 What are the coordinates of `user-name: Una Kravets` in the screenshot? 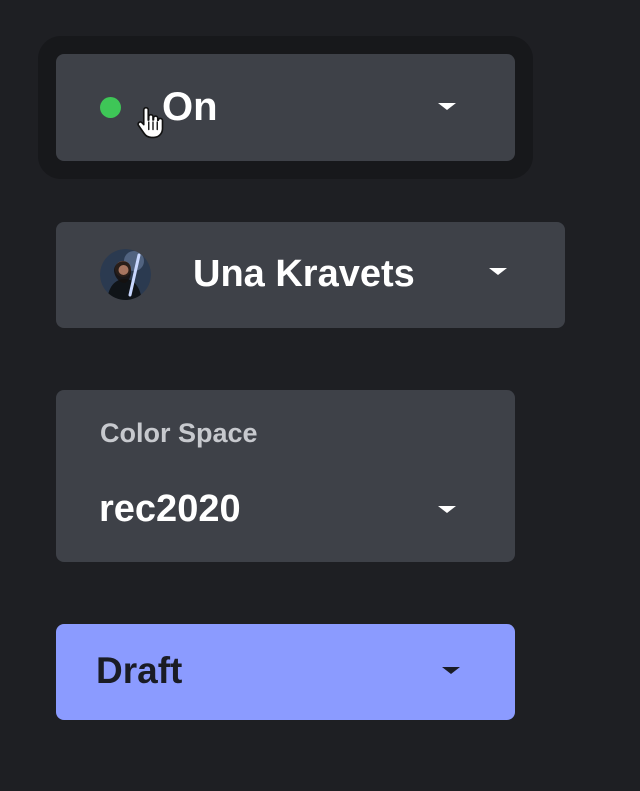 It's located at (304, 274).